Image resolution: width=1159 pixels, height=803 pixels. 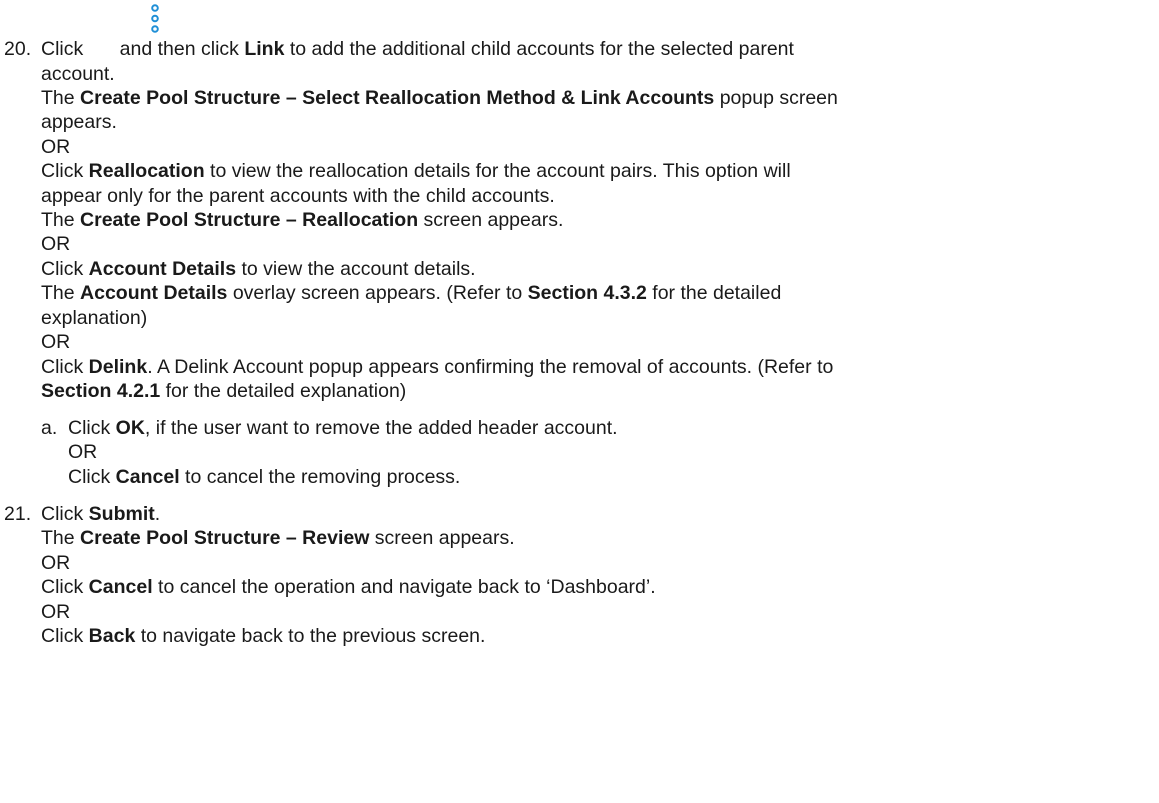 I want to click on paragraph-line: Click Submit., so click(x=101, y=514).